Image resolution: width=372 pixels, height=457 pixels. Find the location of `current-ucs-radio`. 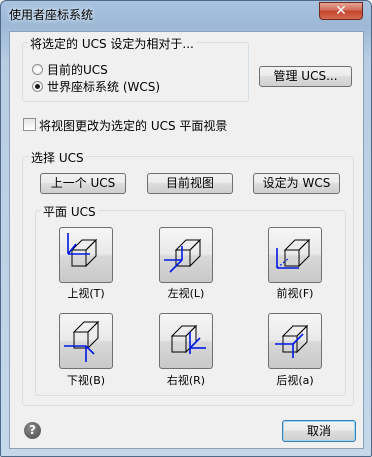

current-ucs-radio is located at coordinates (37, 69).